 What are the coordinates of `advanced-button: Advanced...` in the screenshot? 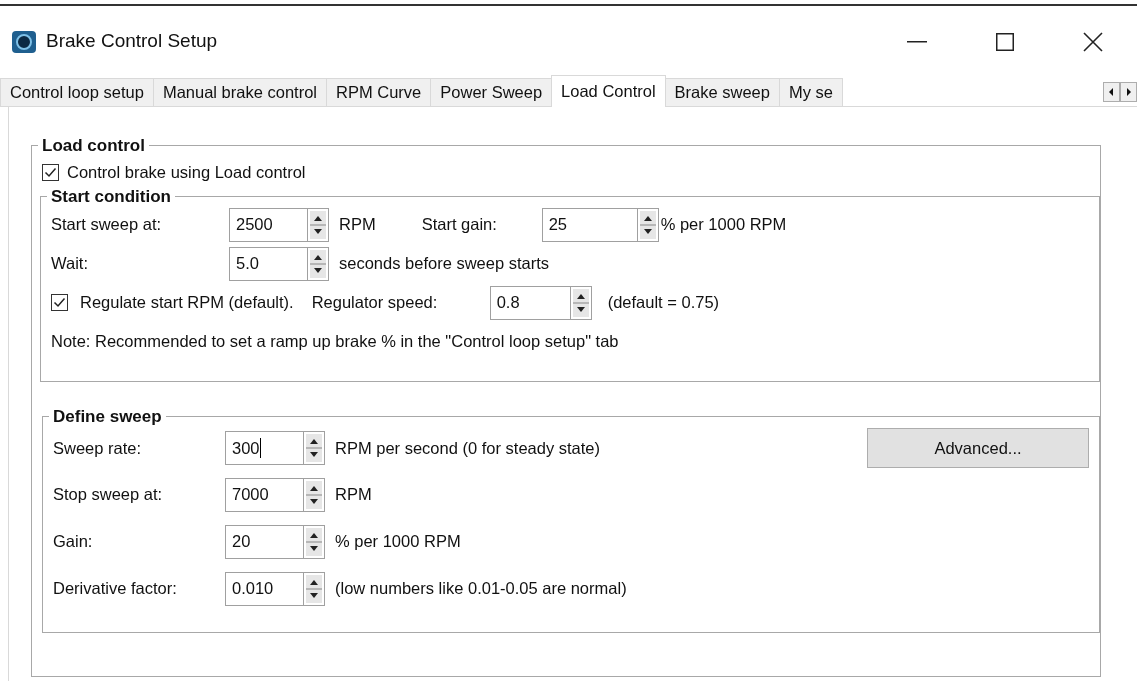 It's located at (978, 448).